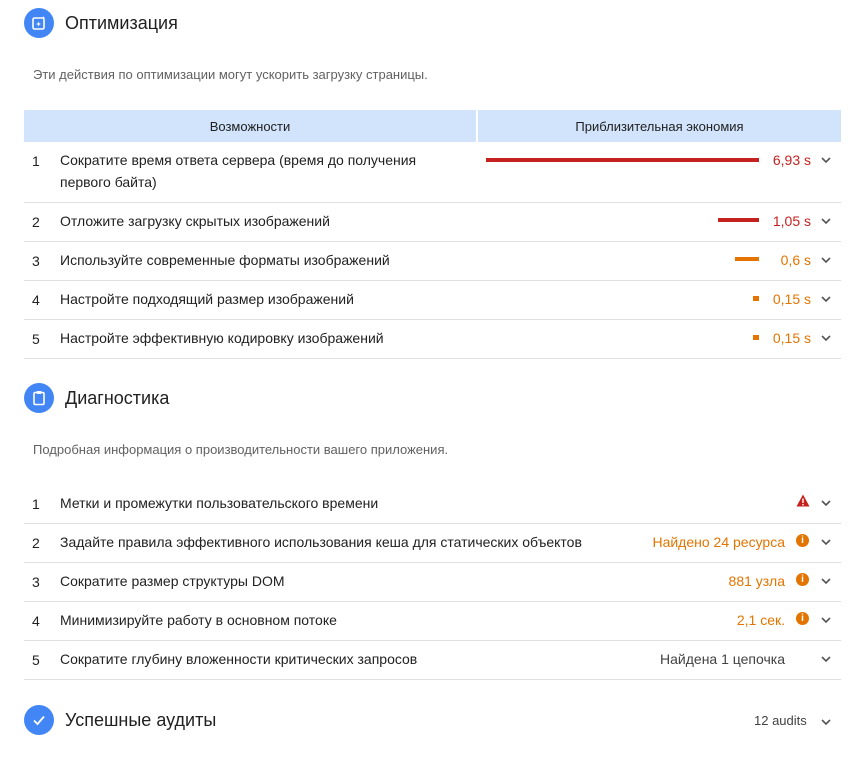 Image resolution: width=866 pixels, height=767 pixels. What do you see at coordinates (39, 398) in the screenshot?
I see `clipboard-icon` at bounding box center [39, 398].